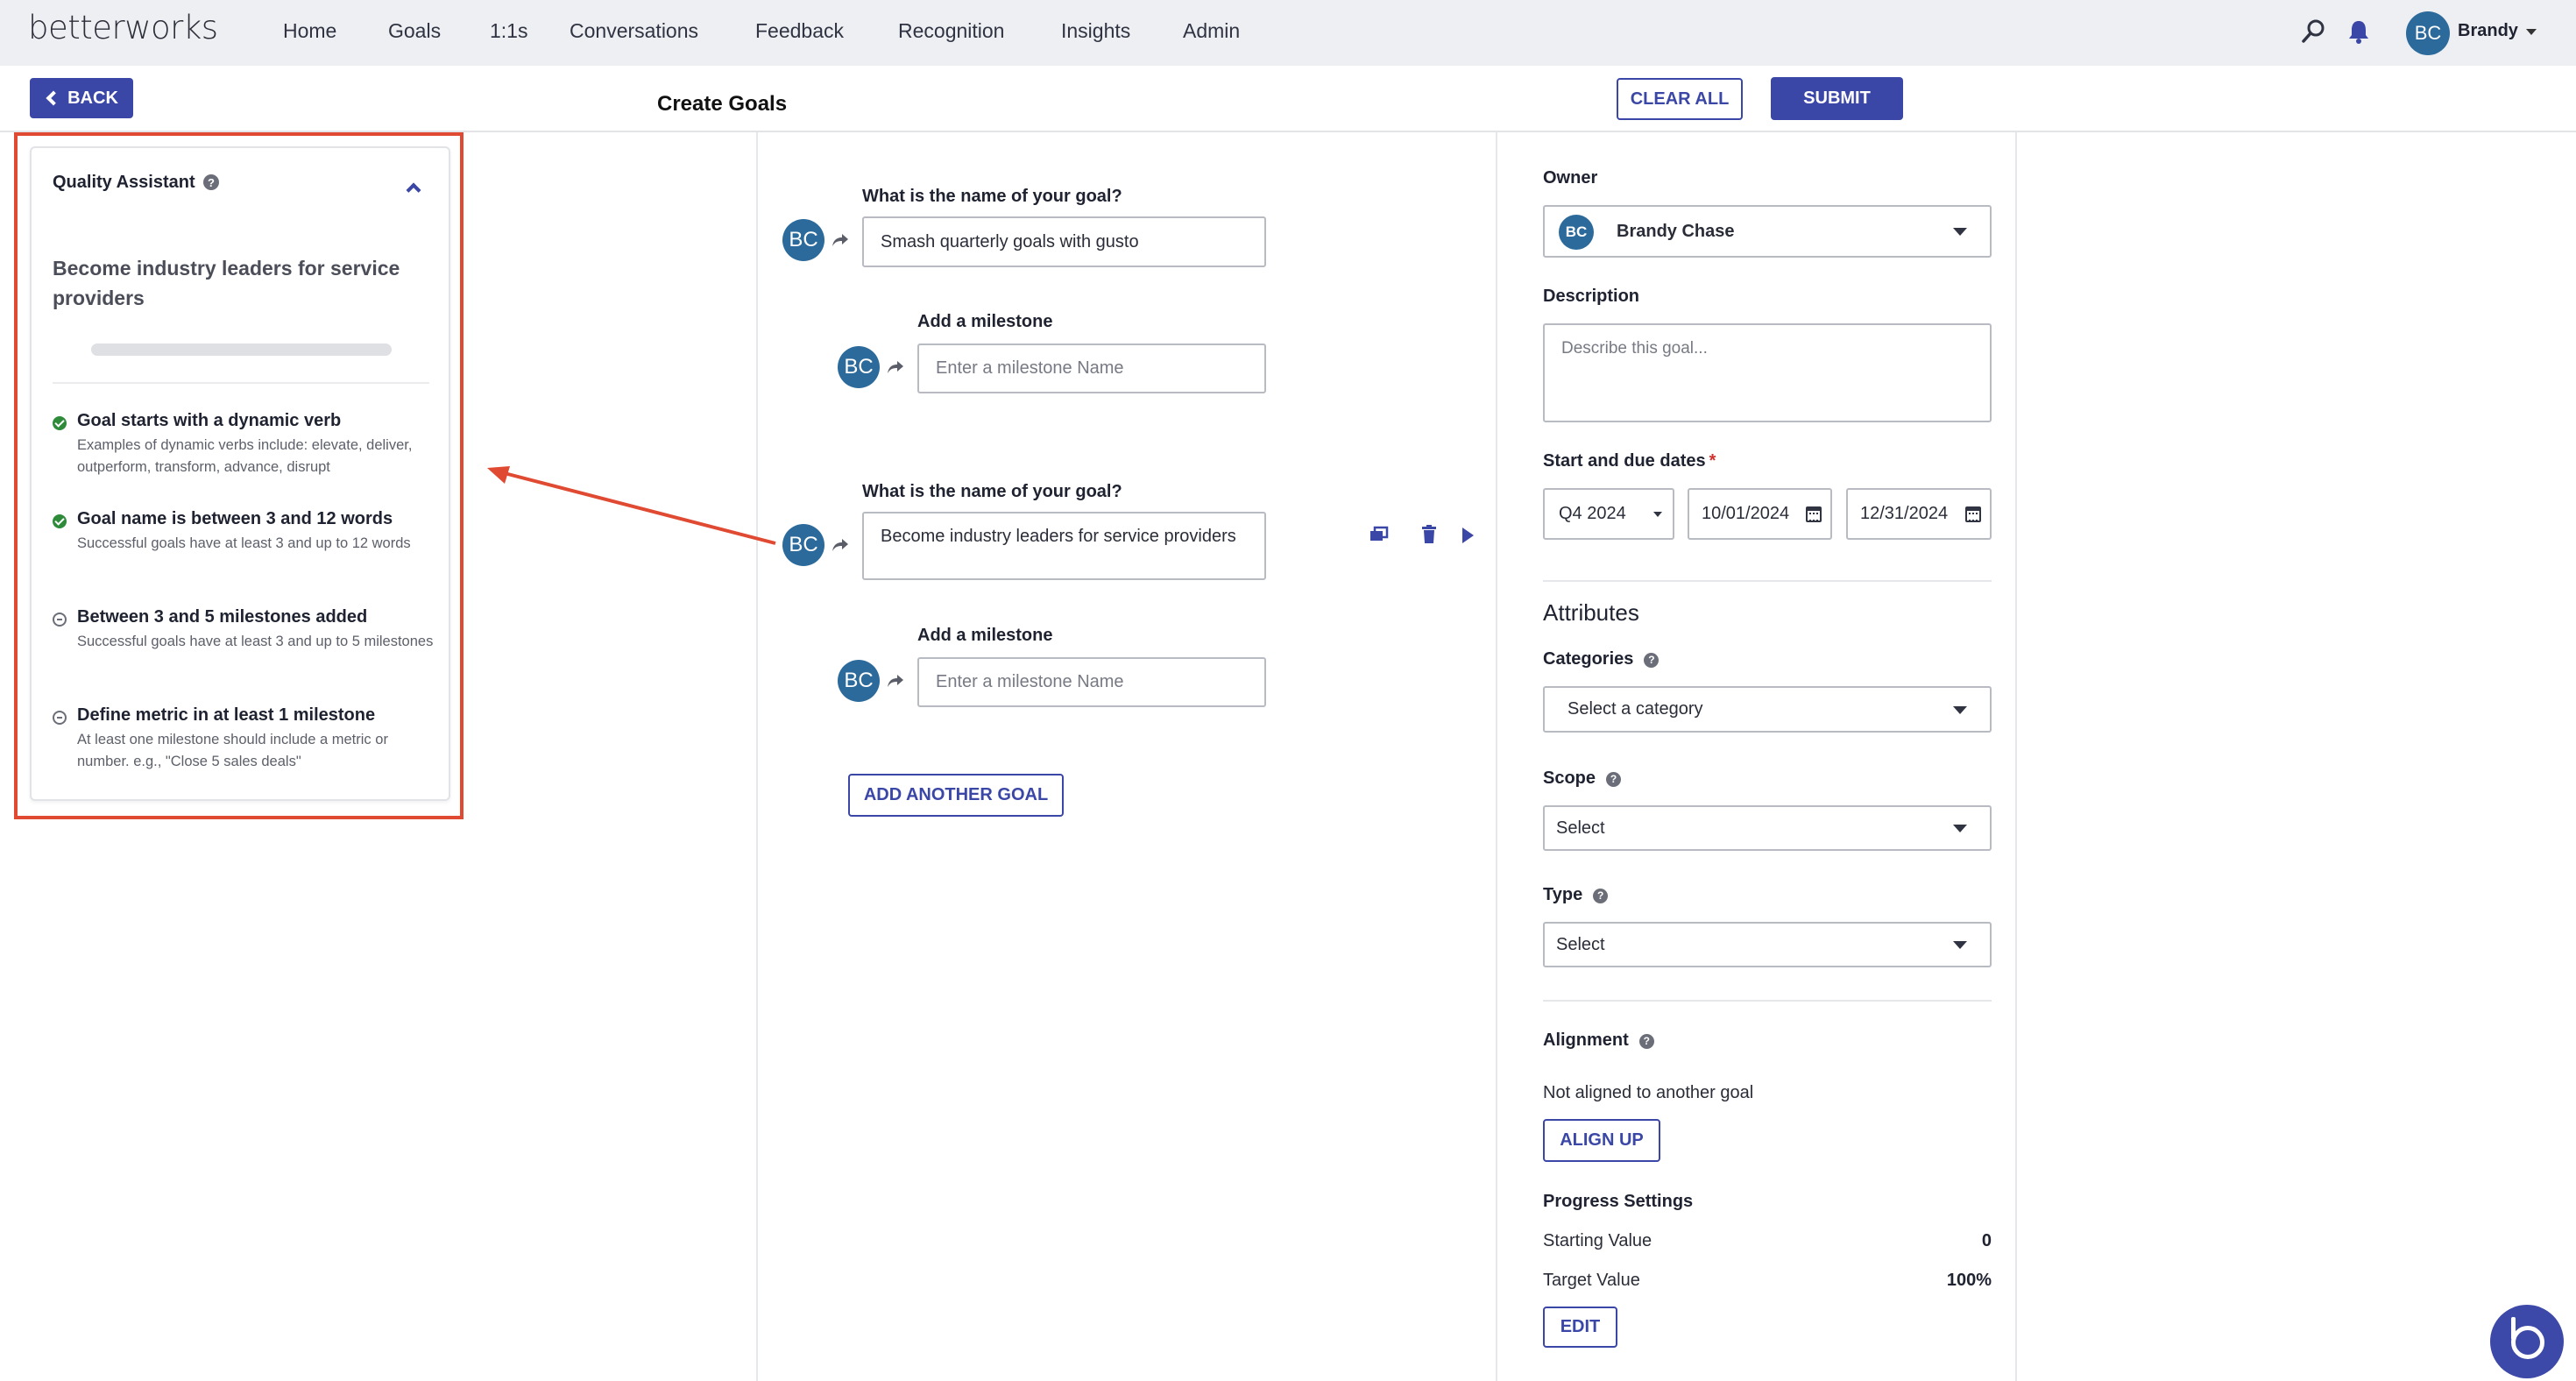 The image size is (2576, 1381). Describe the element at coordinates (1712, 461) in the screenshot. I see `required-marker: *` at that location.